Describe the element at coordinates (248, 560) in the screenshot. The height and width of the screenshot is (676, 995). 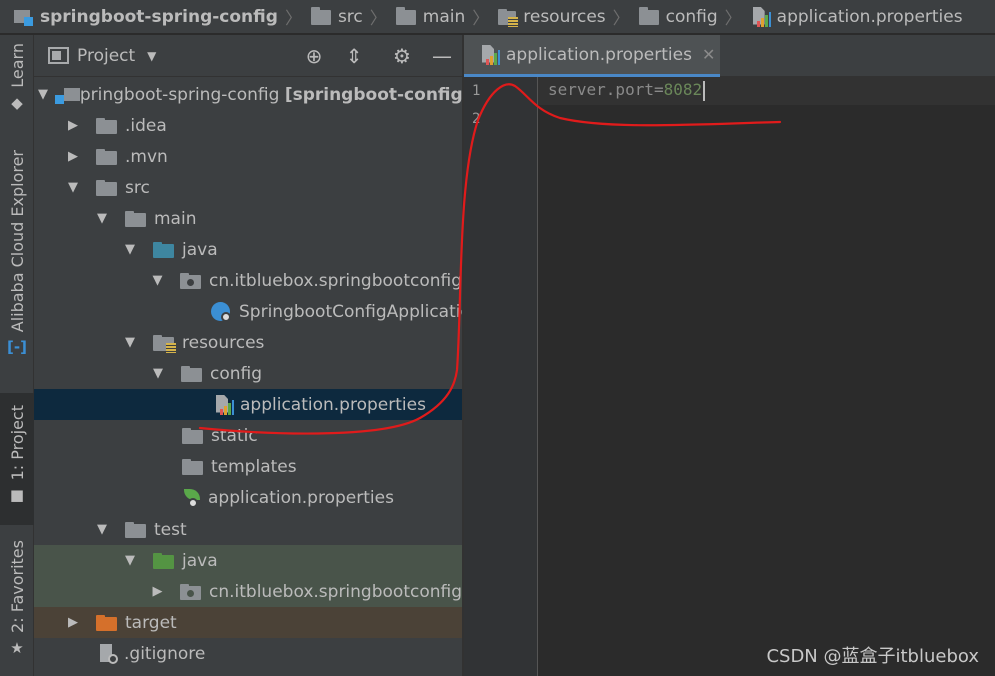
I see `tree-item-test-folder: ▼ java` at that location.